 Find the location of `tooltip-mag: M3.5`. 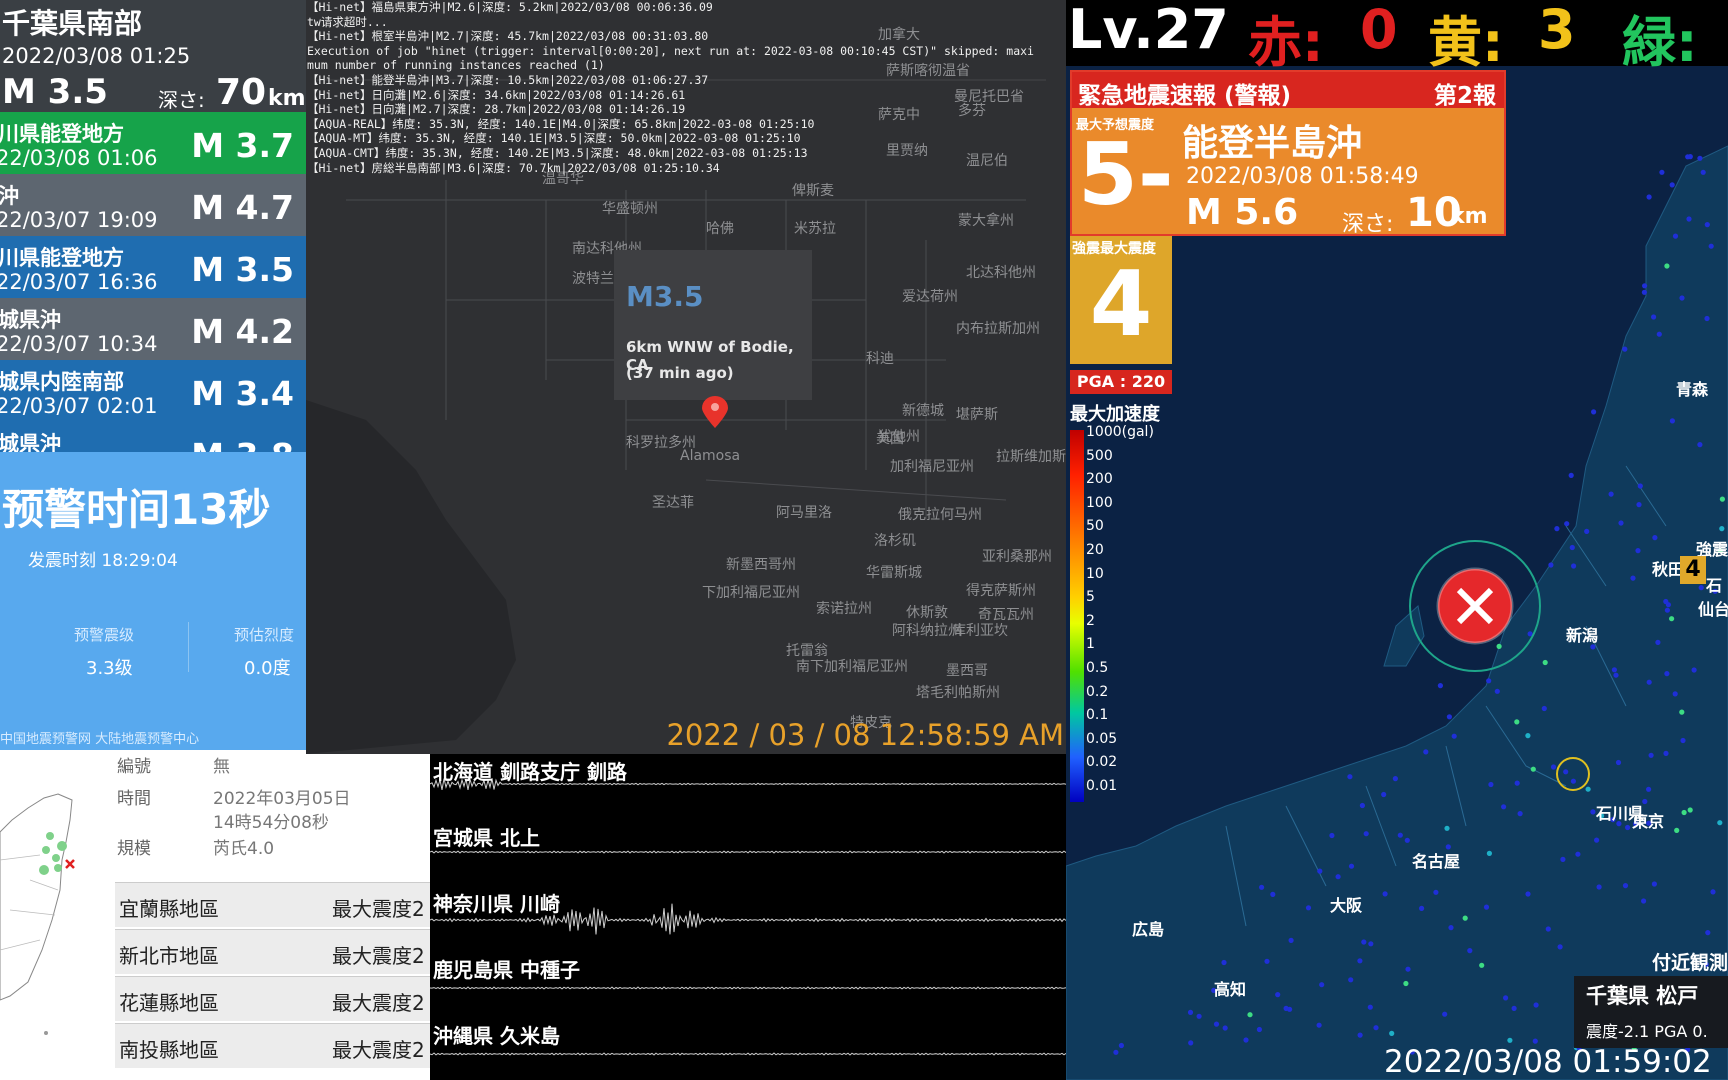

tooltip-mag: M3.5 is located at coordinates (665, 296).